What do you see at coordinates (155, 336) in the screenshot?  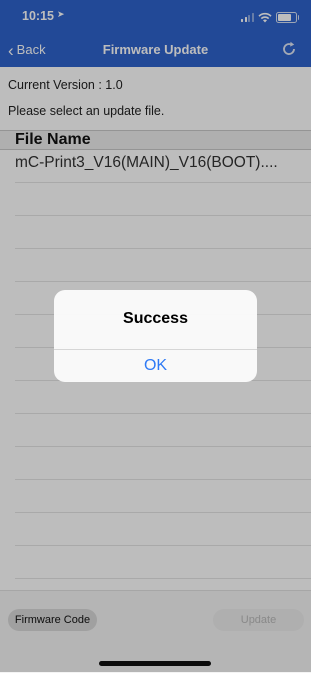 I see `success-alert: Success OK` at bounding box center [155, 336].